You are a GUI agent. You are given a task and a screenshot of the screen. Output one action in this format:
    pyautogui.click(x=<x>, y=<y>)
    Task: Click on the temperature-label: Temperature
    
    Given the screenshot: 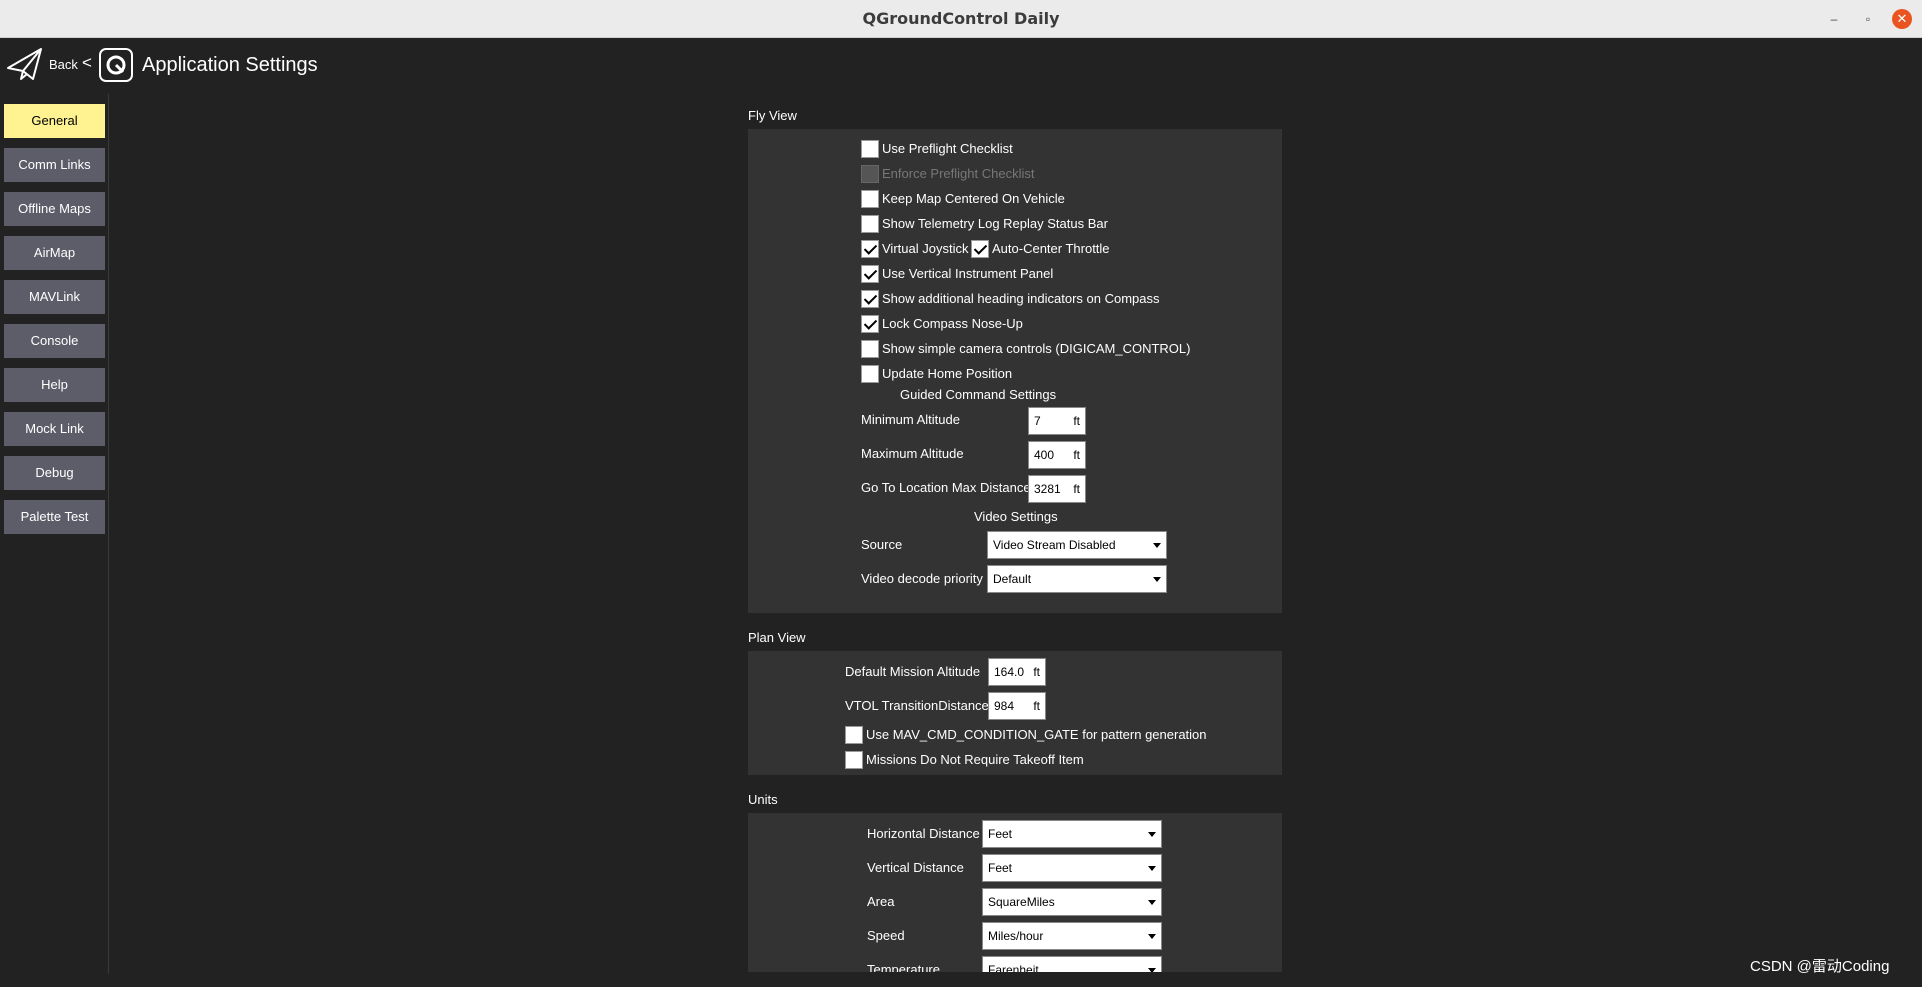 What is the action you would take?
    pyautogui.click(x=903, y=967)
    